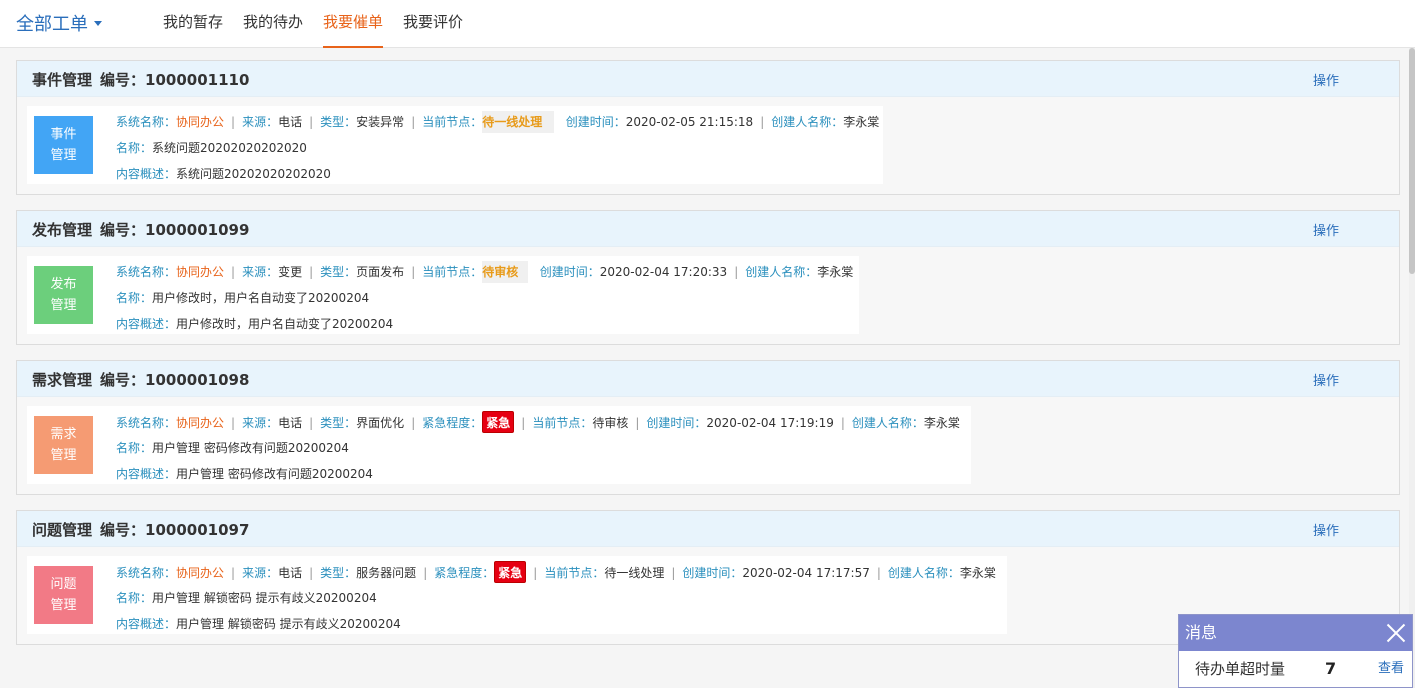 The image size is (1415, 688). Describe the element at coordinates (62, 230) in the screenshot. I see `ticket-category: 发布管理` at that location.